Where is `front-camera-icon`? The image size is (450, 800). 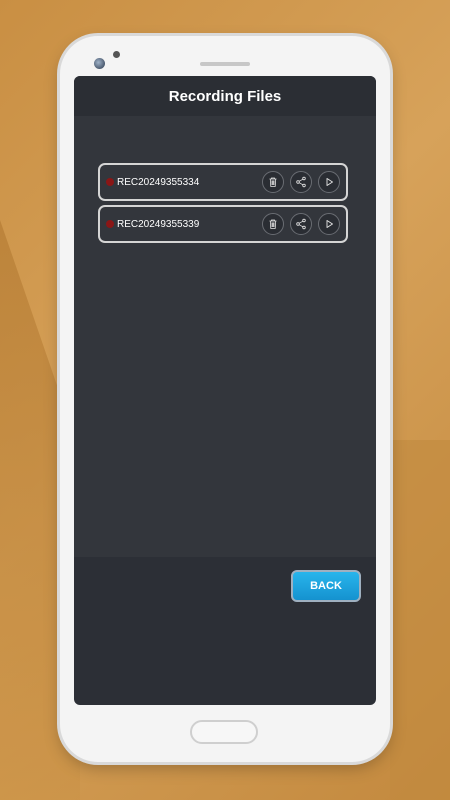 front-camera-icon is located at coordinates (99, 63).